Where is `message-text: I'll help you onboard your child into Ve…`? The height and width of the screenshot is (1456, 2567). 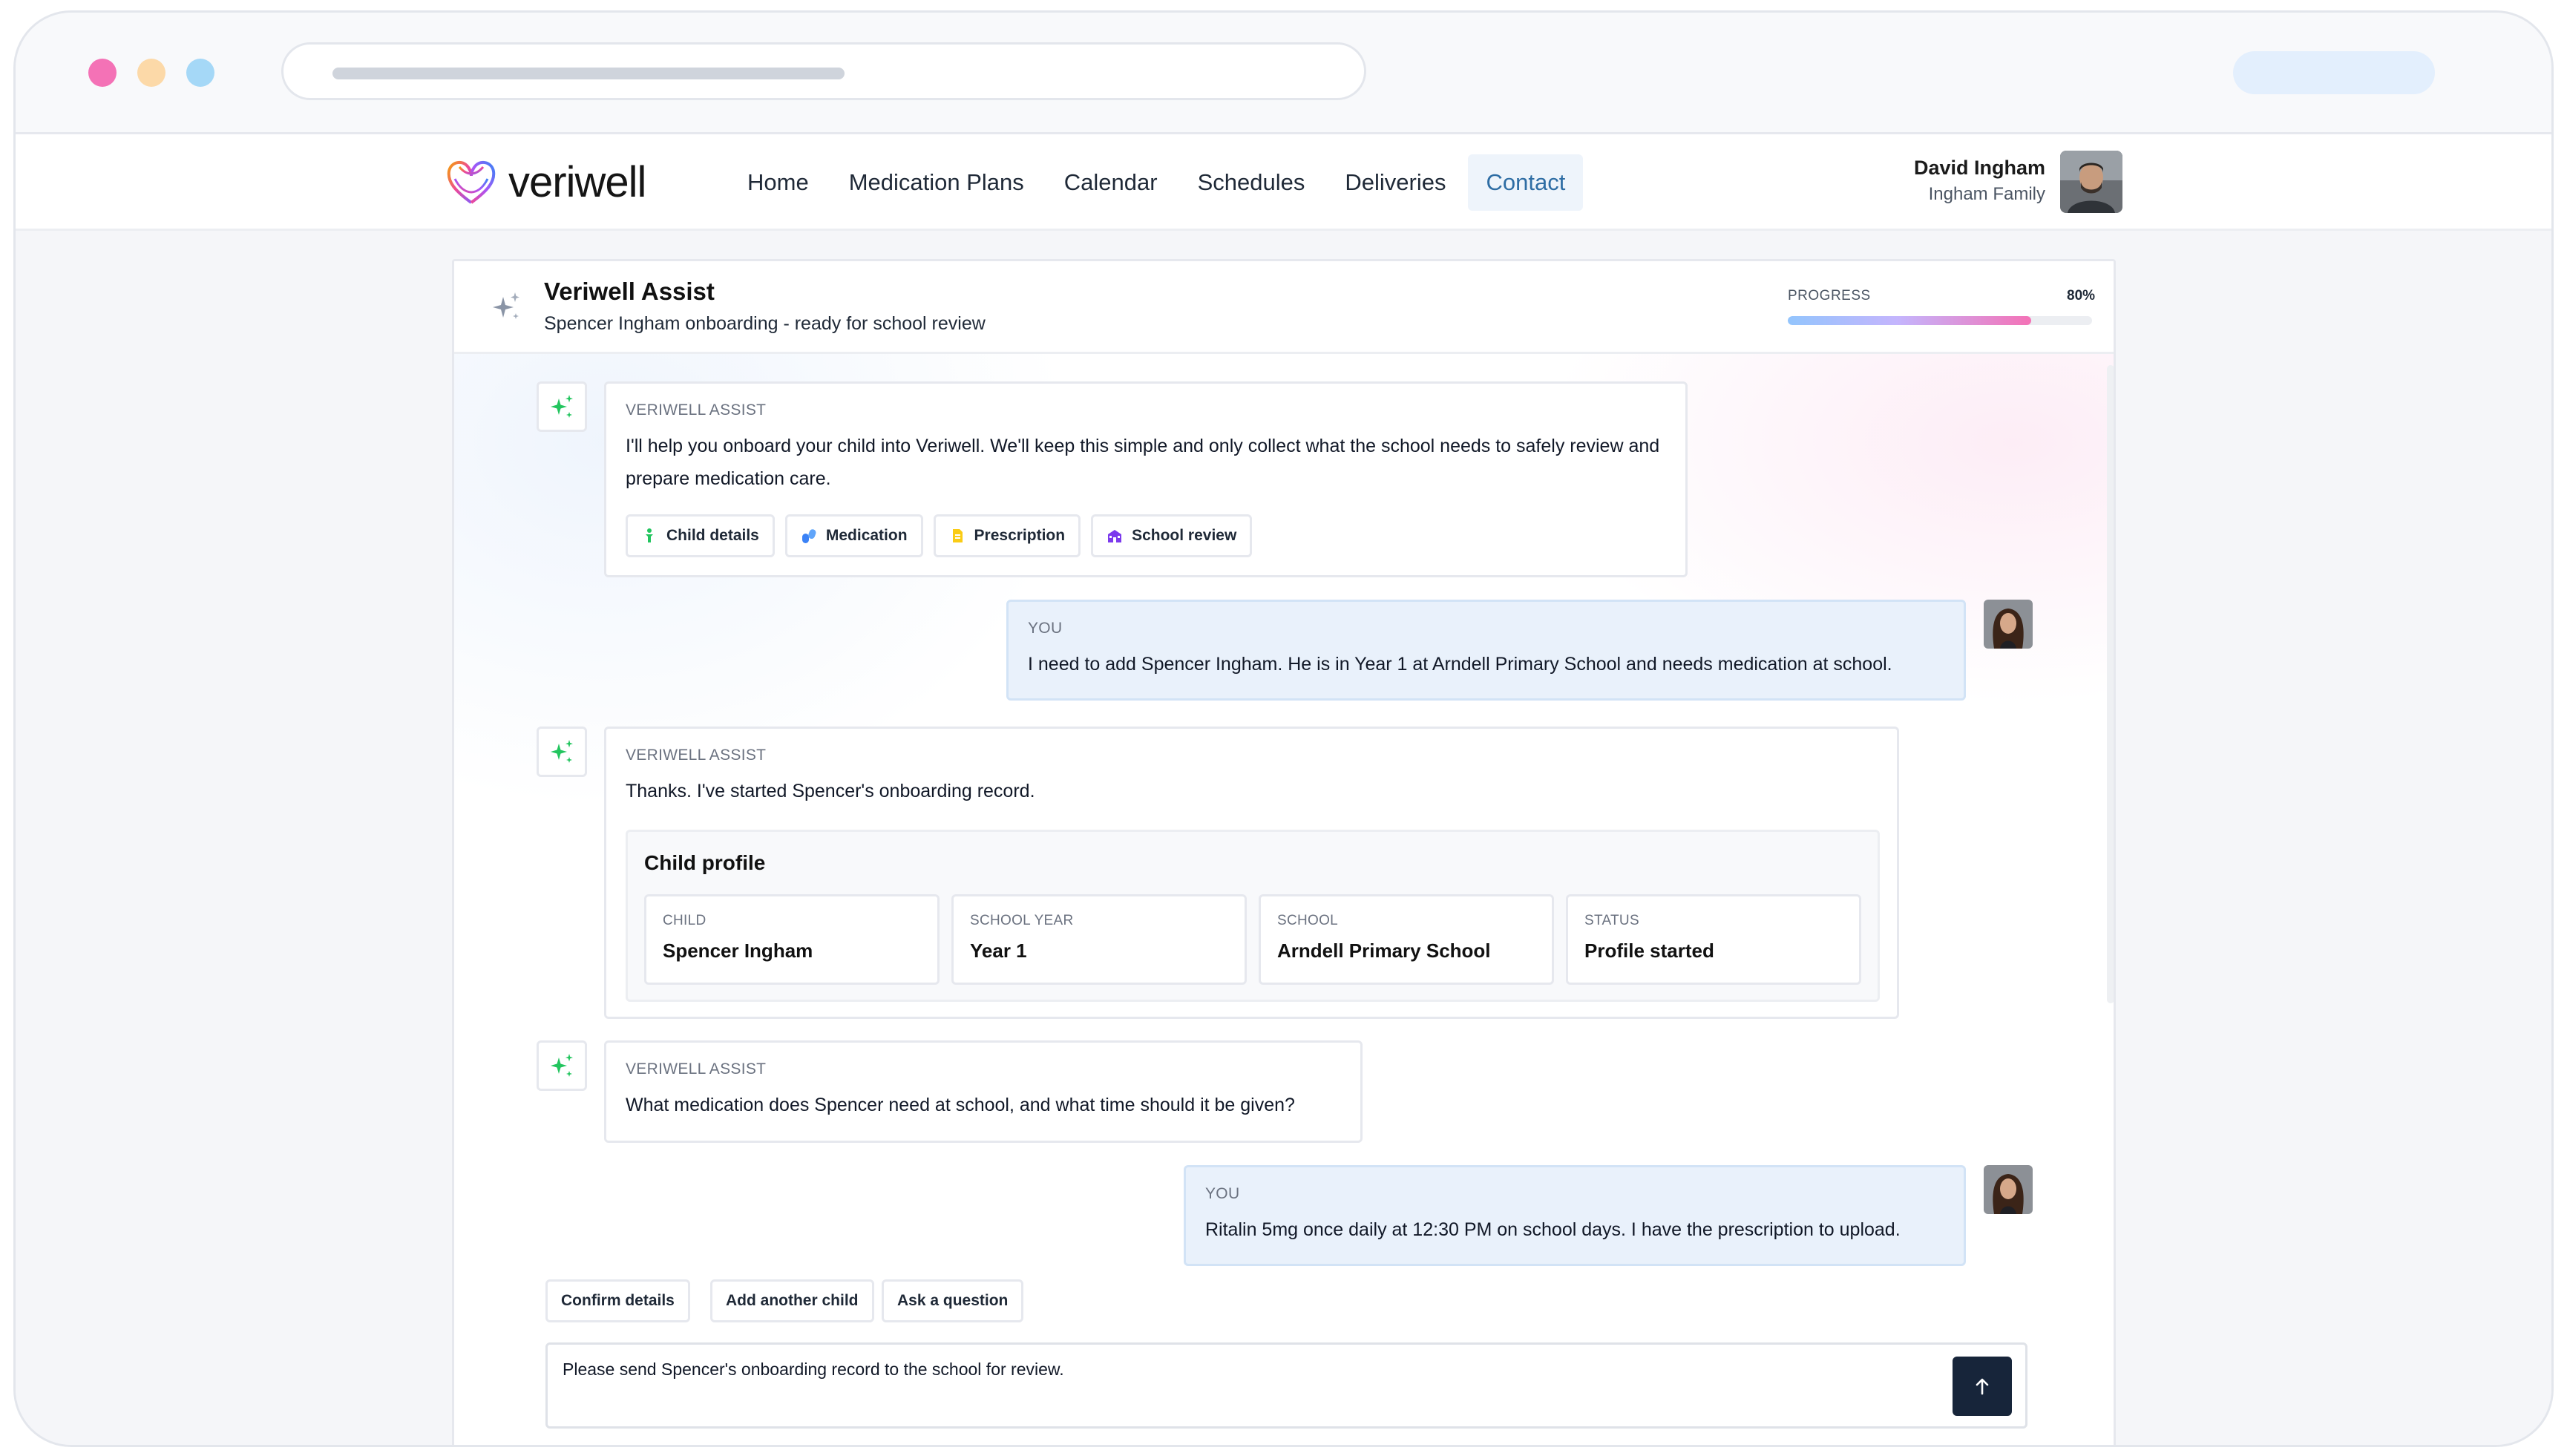
message-text: I'll help you onboard your child into Ve… is located at coordinates (1143, 463).